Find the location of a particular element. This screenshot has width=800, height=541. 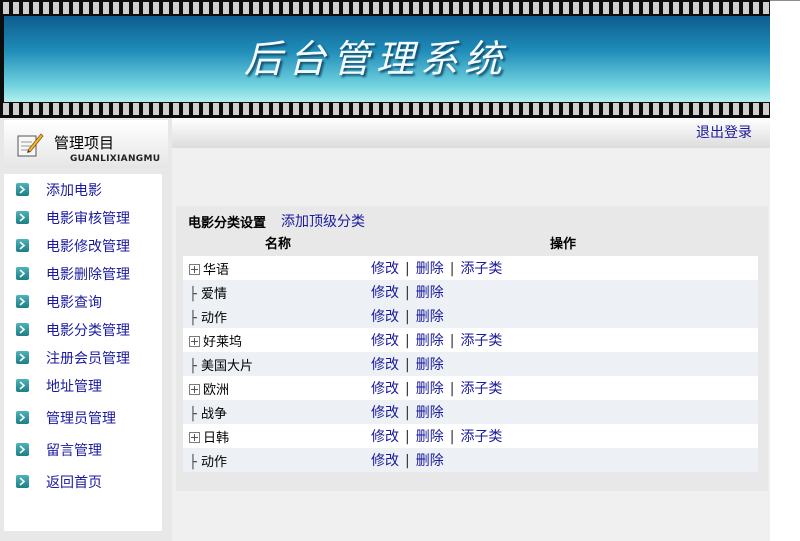

sidebar-title: 管理项目 is located at coordinates (84, 143).